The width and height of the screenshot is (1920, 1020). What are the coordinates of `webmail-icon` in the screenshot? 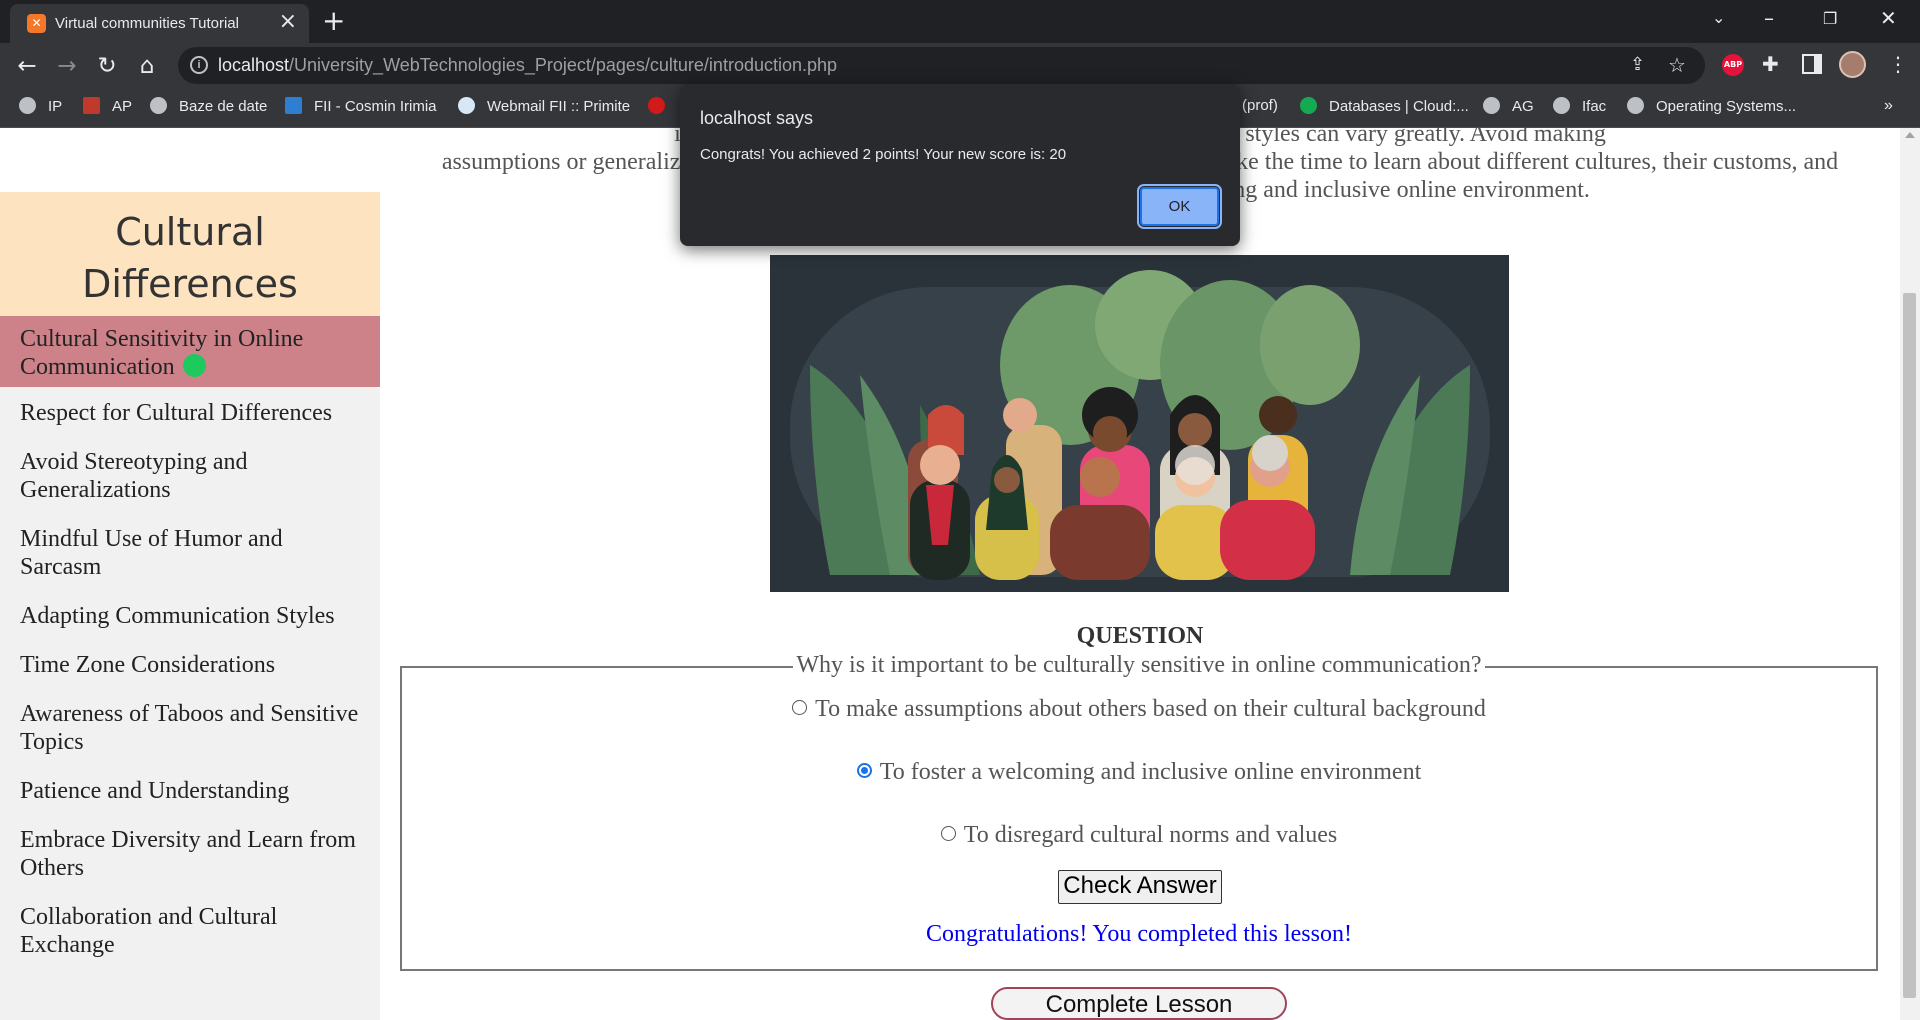 It's located at (466, 105).